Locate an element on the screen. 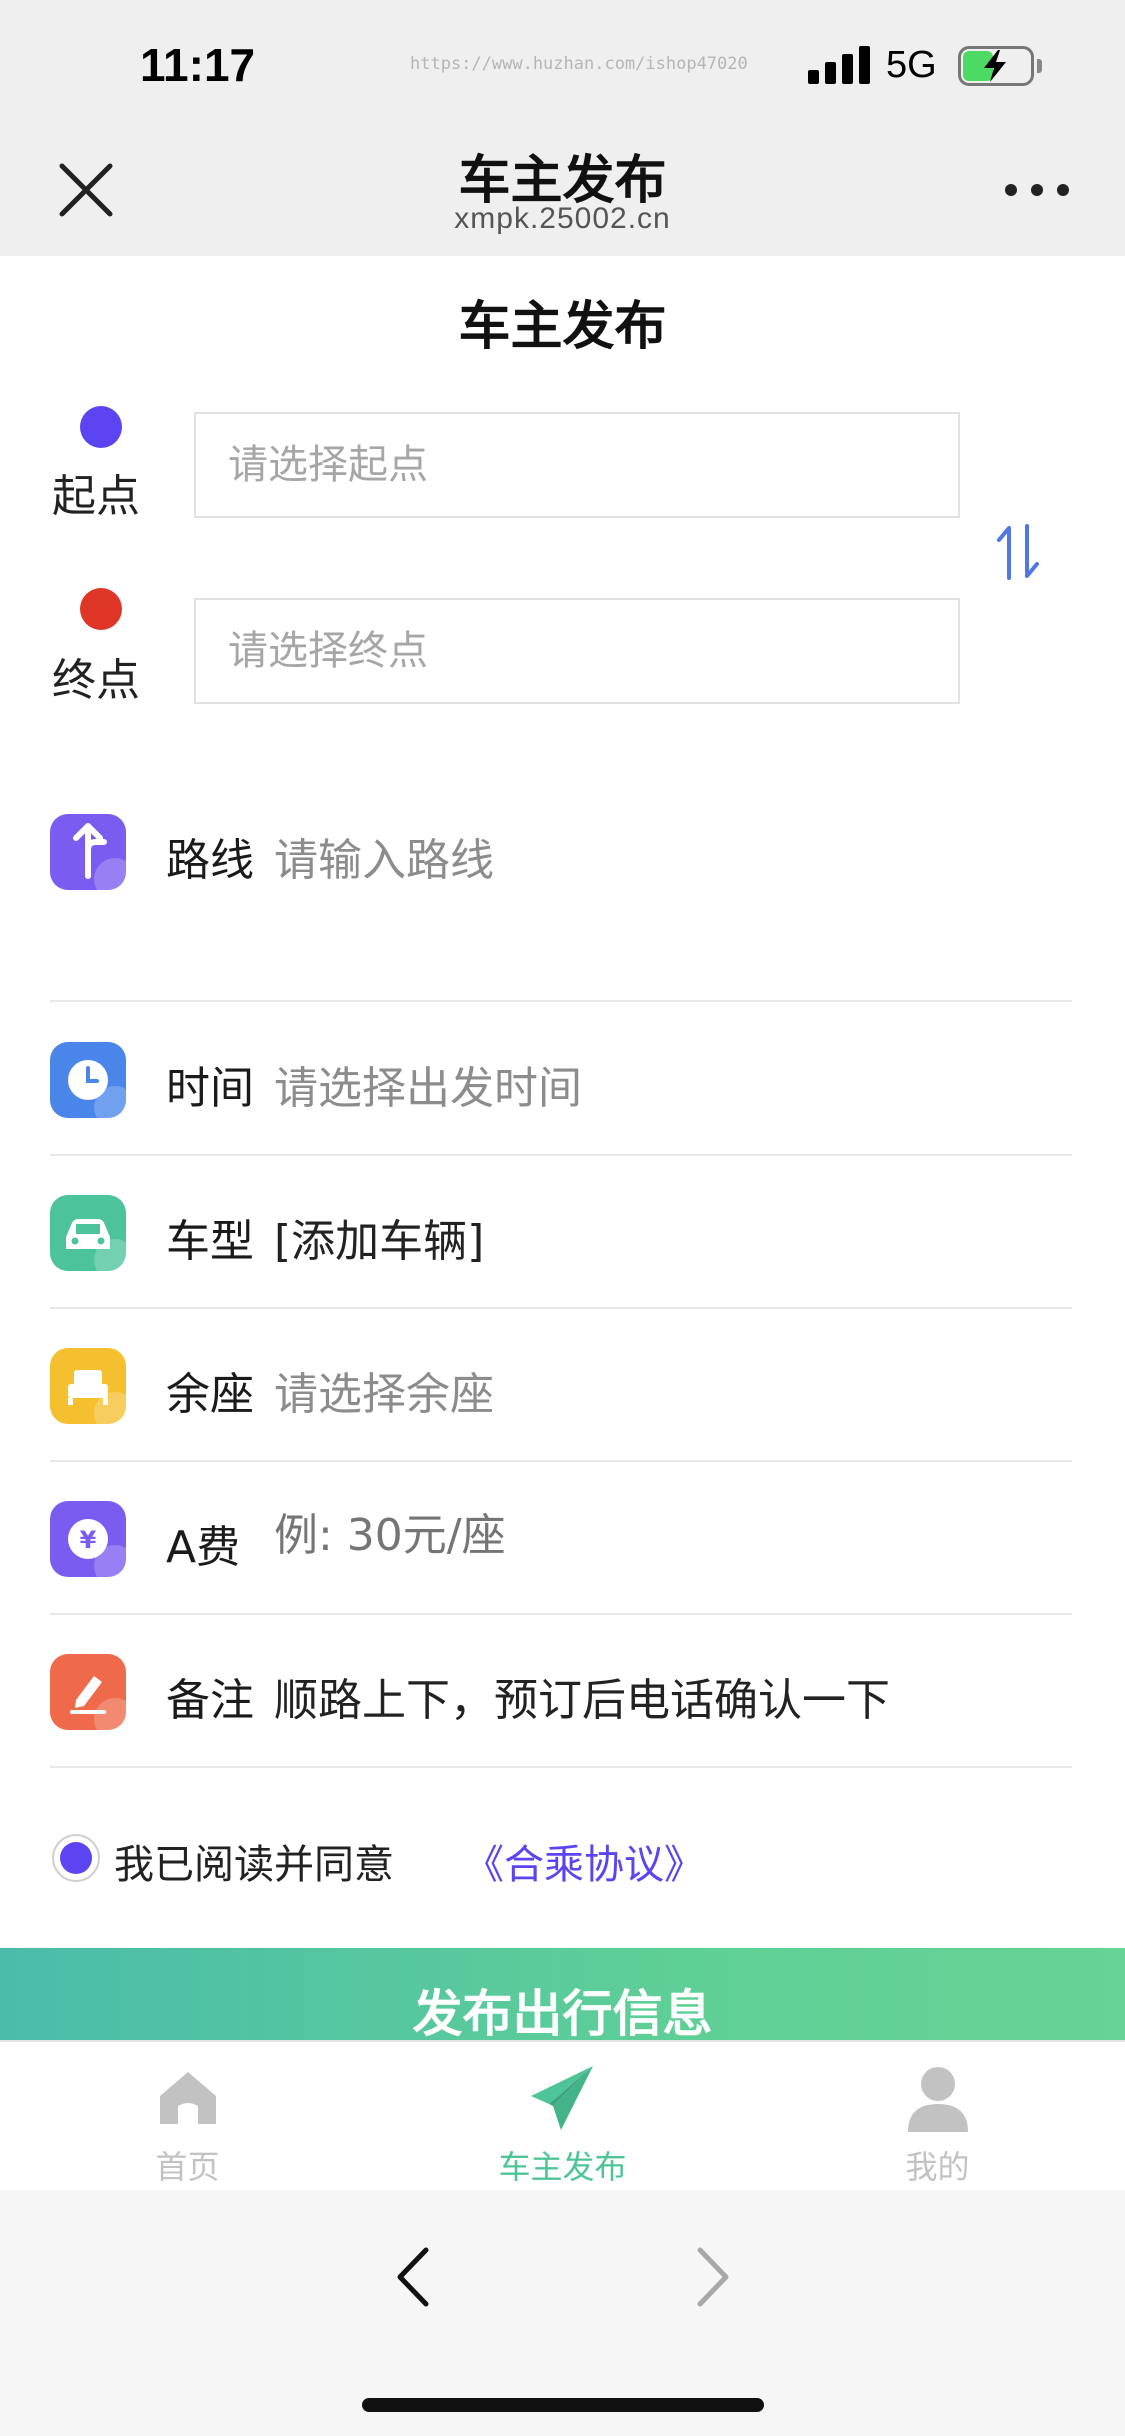  fee-label: A费 is located at coordinates (203, 1547).